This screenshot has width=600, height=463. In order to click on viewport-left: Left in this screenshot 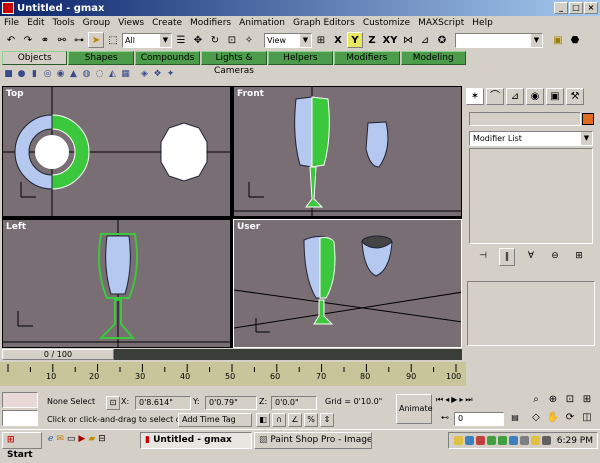, I will do `click(116, 283)`.